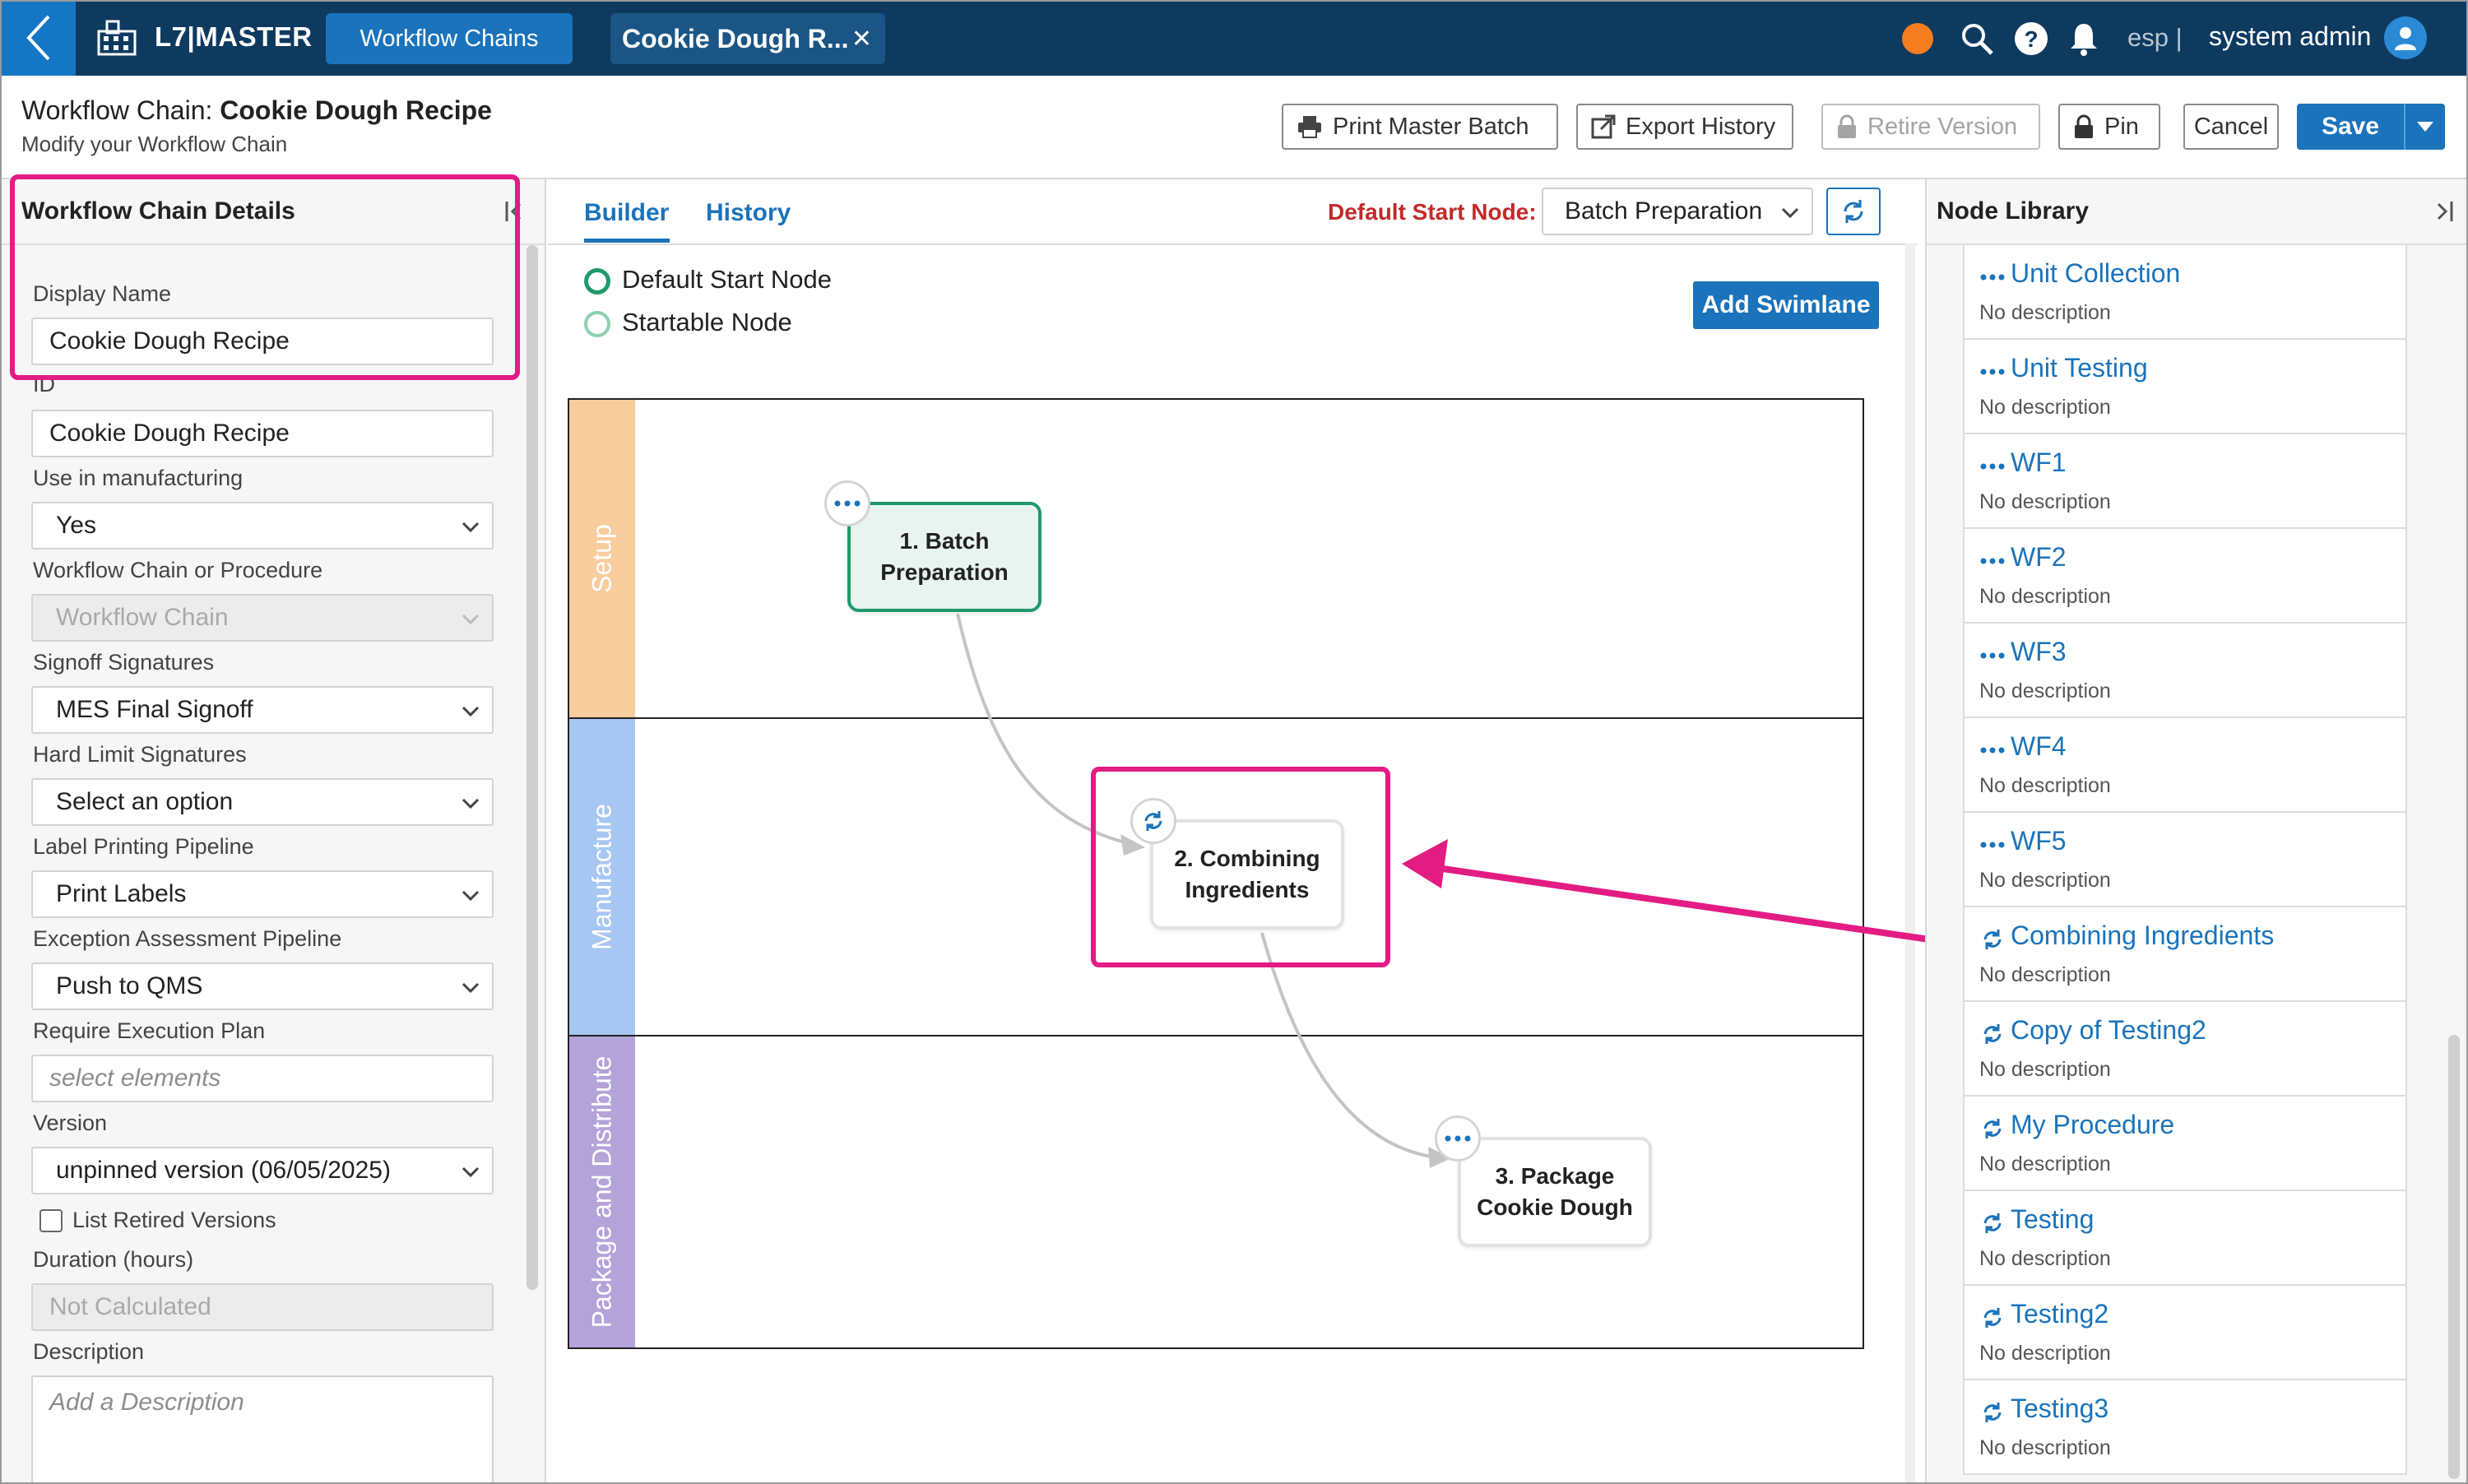 Image resolution: width=2468 pixels, height=1484 pixels. I want to click on annotation-arrowhead, so click(1425, 863).